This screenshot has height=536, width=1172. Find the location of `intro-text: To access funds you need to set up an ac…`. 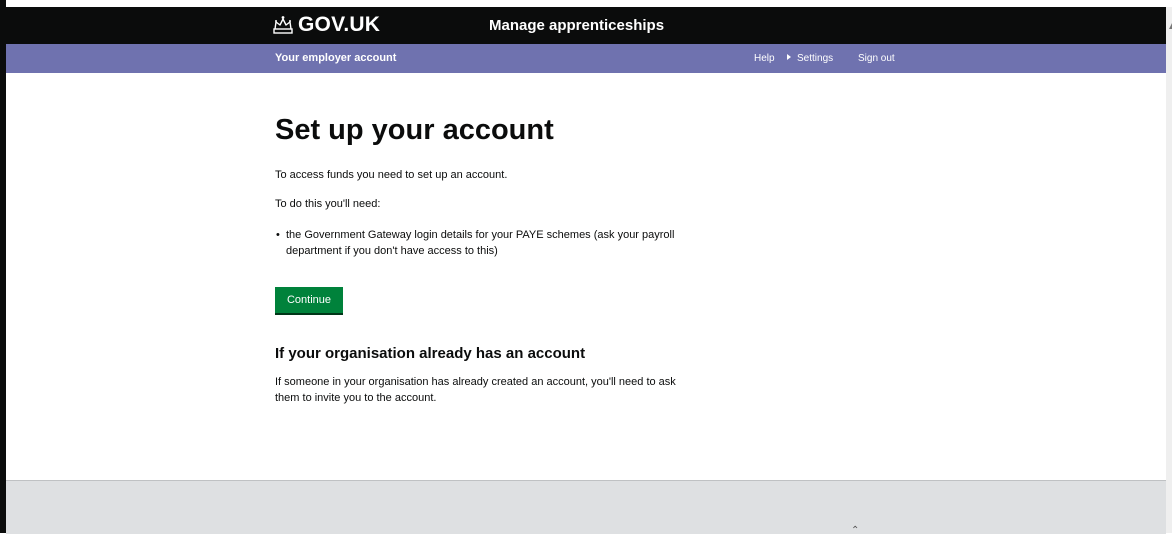

intro-text: To access funds you need to set up an ac… is located at coordinates (391, 175).